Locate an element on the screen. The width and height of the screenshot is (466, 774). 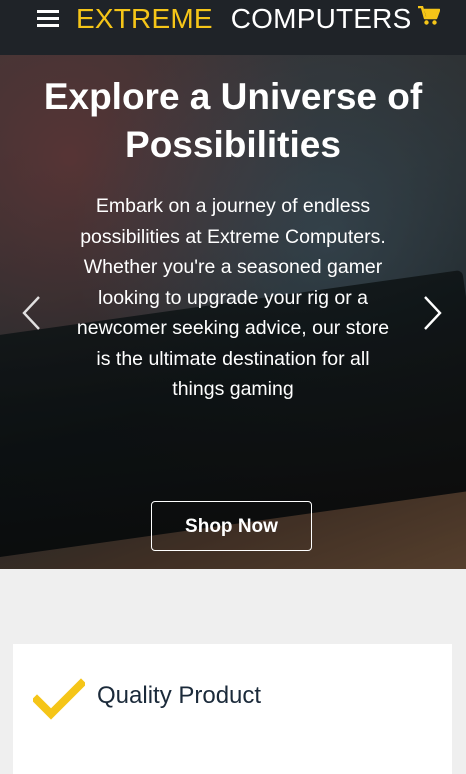
shop-now-button: Shop Now is located at coordinates (231, 526).